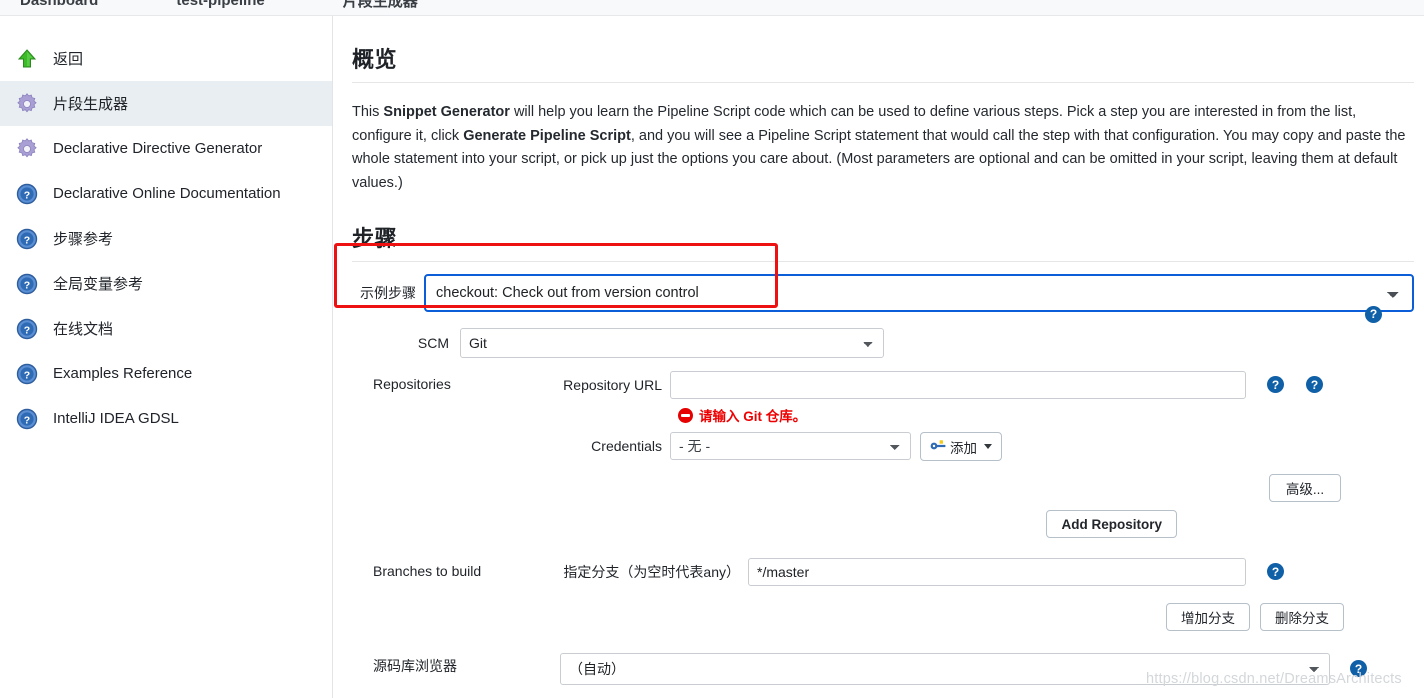 The height and width of the screenshot is (698, 1424). What do you see at coordinates (166, 103) in the screenshot?
I see `sidebar-item-snippet-generator: 片段生成器` at bounding box center [166, 103].